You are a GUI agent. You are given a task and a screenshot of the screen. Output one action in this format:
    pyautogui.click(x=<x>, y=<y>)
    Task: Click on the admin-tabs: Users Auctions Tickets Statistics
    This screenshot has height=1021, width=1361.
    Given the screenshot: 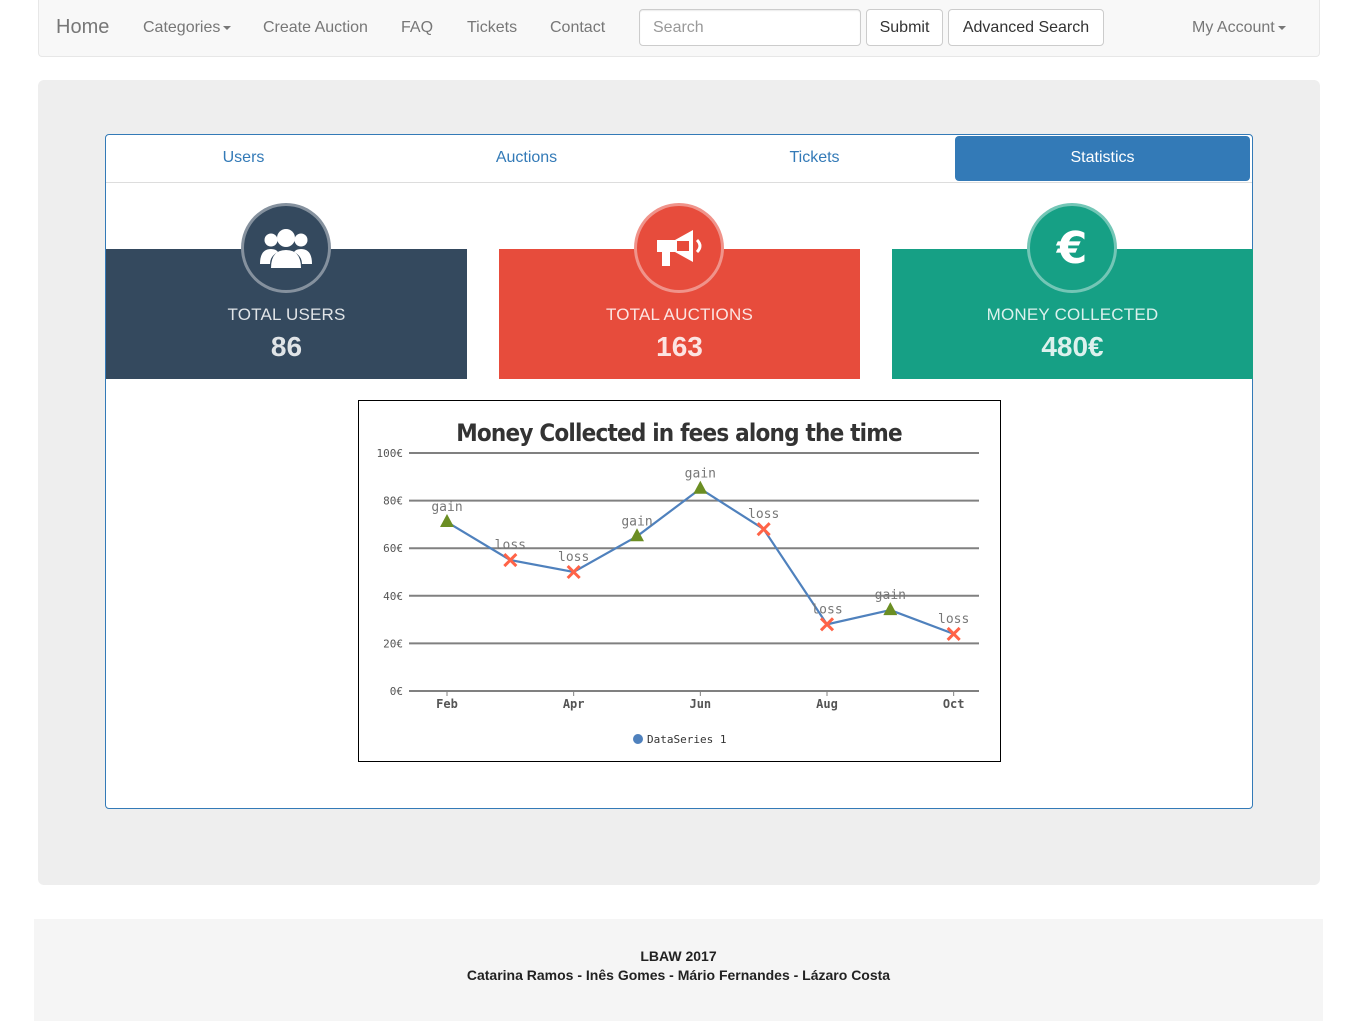 What is the action you would take?
    pyautogui.click(x=679, y=159)
    